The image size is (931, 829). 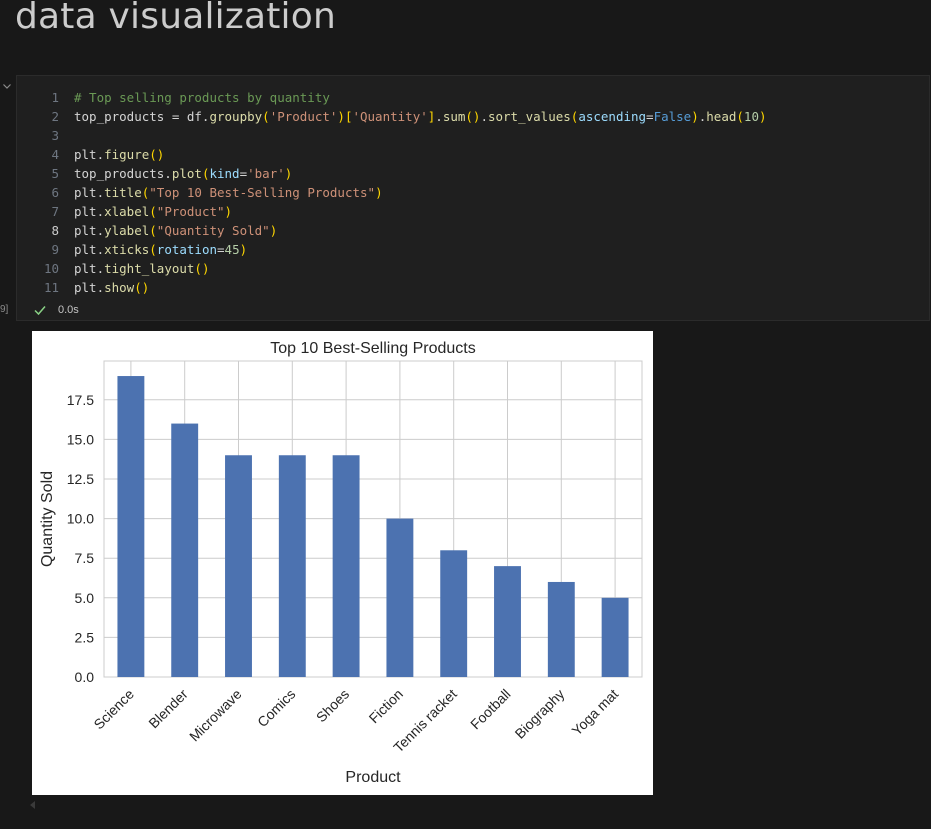 I want to click on code-text: plt.show(), so click(x=111, y=287).